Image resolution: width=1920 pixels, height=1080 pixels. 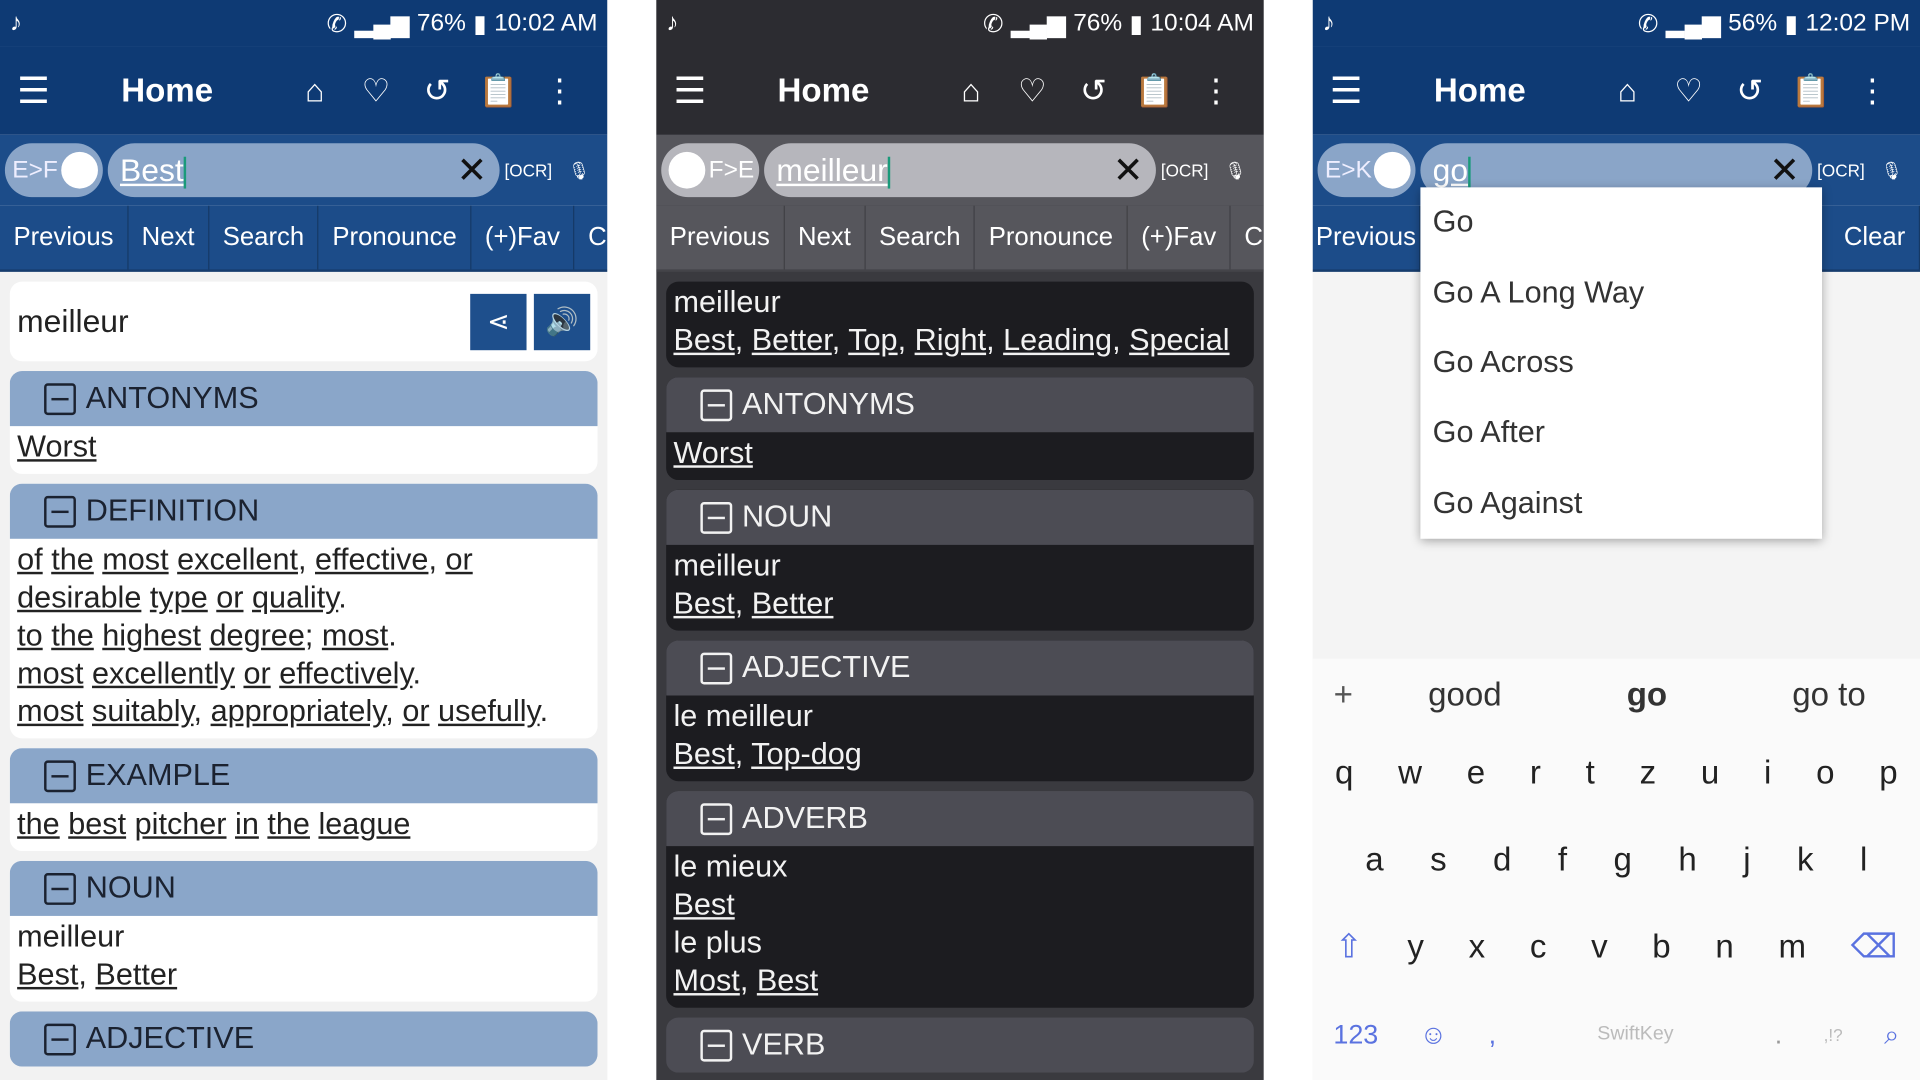 I want to click on key: i, so click(x=1767, y=773).